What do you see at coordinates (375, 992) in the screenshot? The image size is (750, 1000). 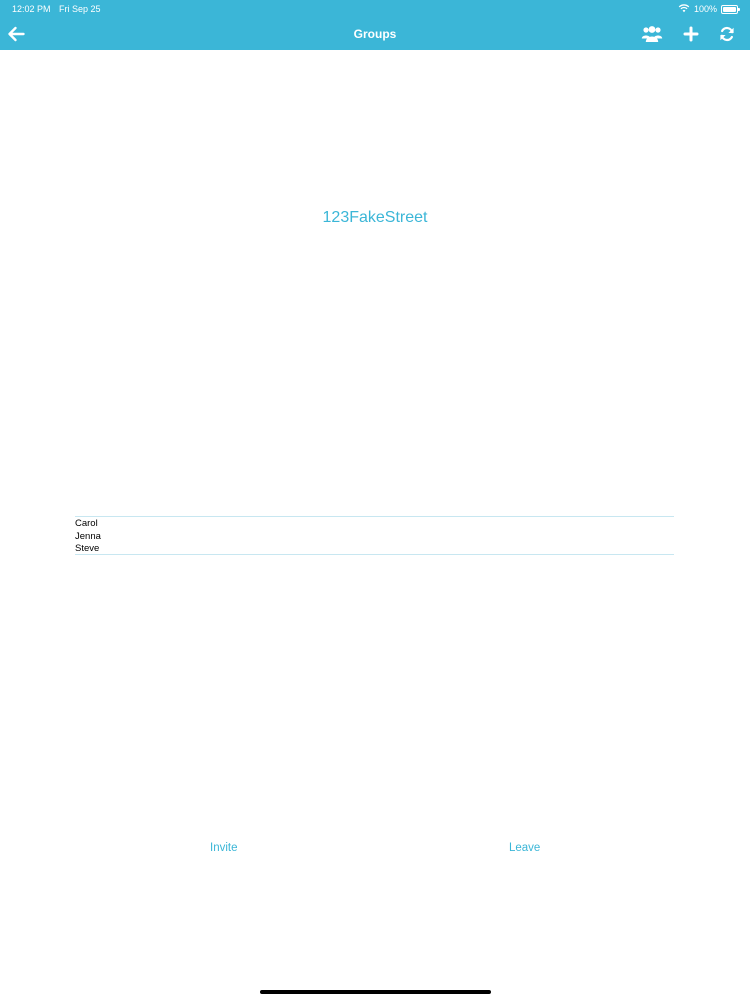 I see `home-indicator` at bounding box center [375, 992].